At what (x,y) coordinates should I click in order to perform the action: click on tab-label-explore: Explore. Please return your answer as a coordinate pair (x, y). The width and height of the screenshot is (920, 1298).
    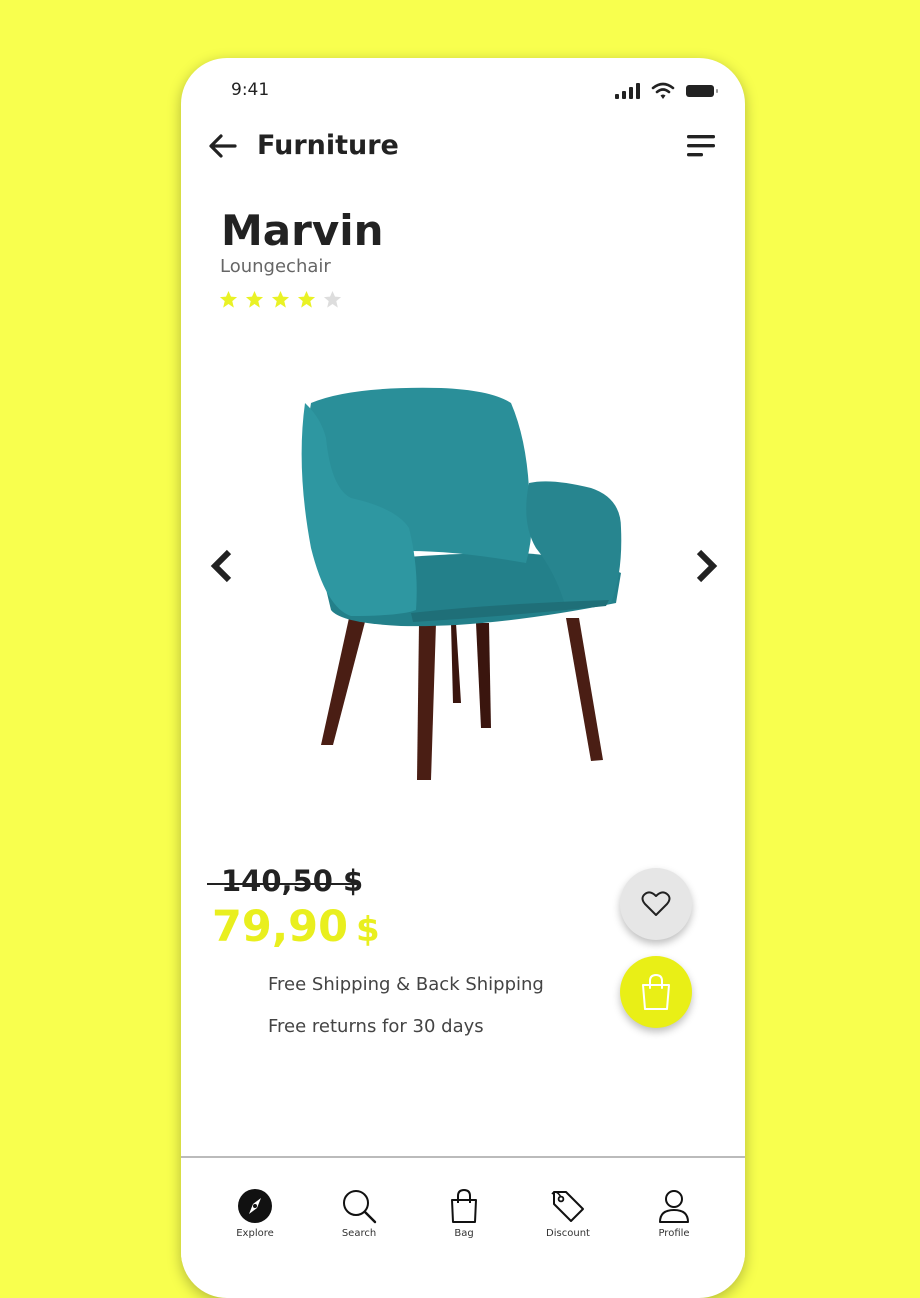
    Looking at the image, I should click on (255, 1233).